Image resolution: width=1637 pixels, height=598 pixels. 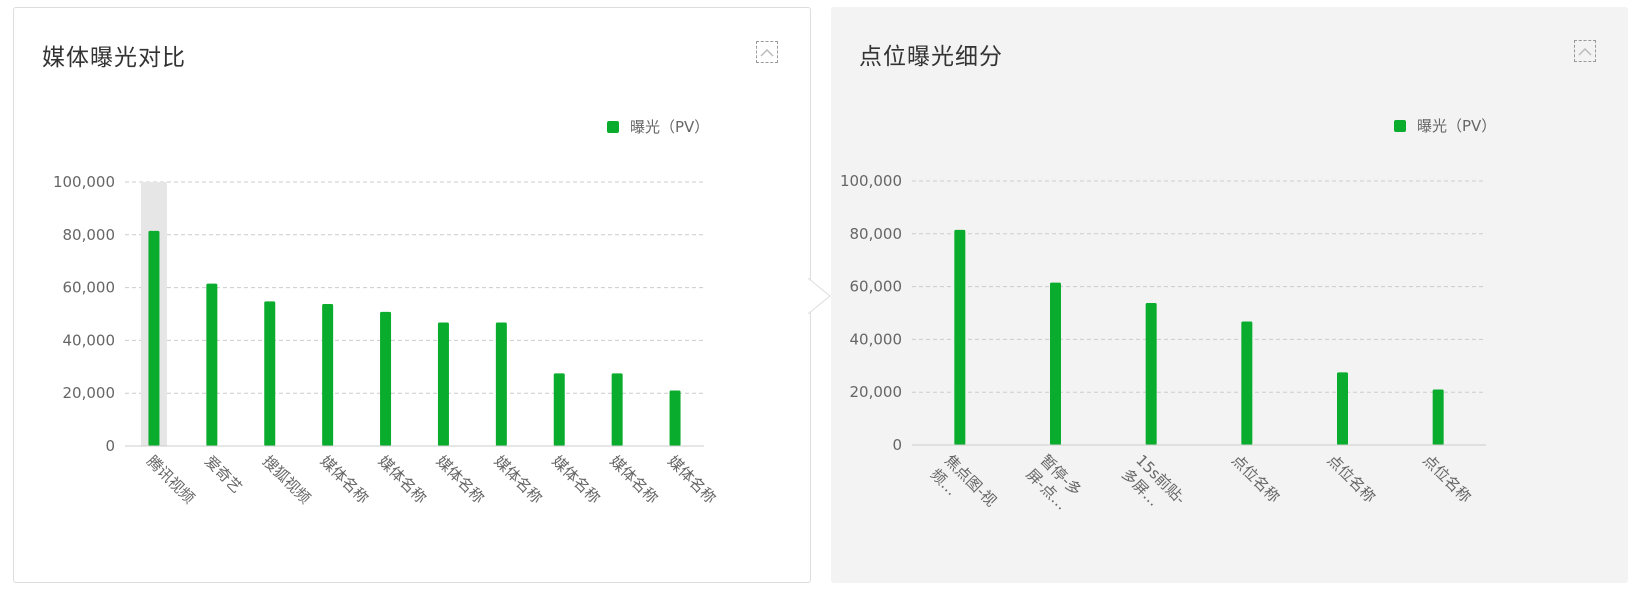 I want to click on x-category-label: 腾讯视频, so click(x=170, y=479).